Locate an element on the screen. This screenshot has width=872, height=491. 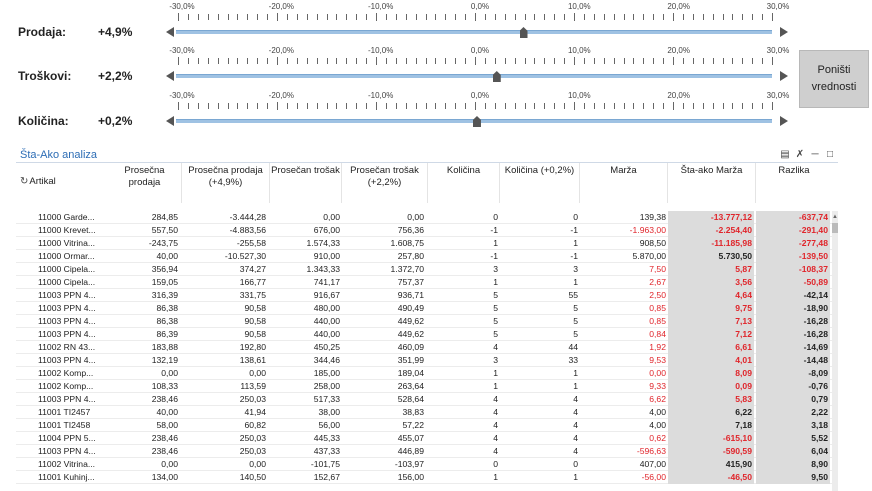
reset-values-button: Poništi vrednosti is located at coordinates (834, 79).